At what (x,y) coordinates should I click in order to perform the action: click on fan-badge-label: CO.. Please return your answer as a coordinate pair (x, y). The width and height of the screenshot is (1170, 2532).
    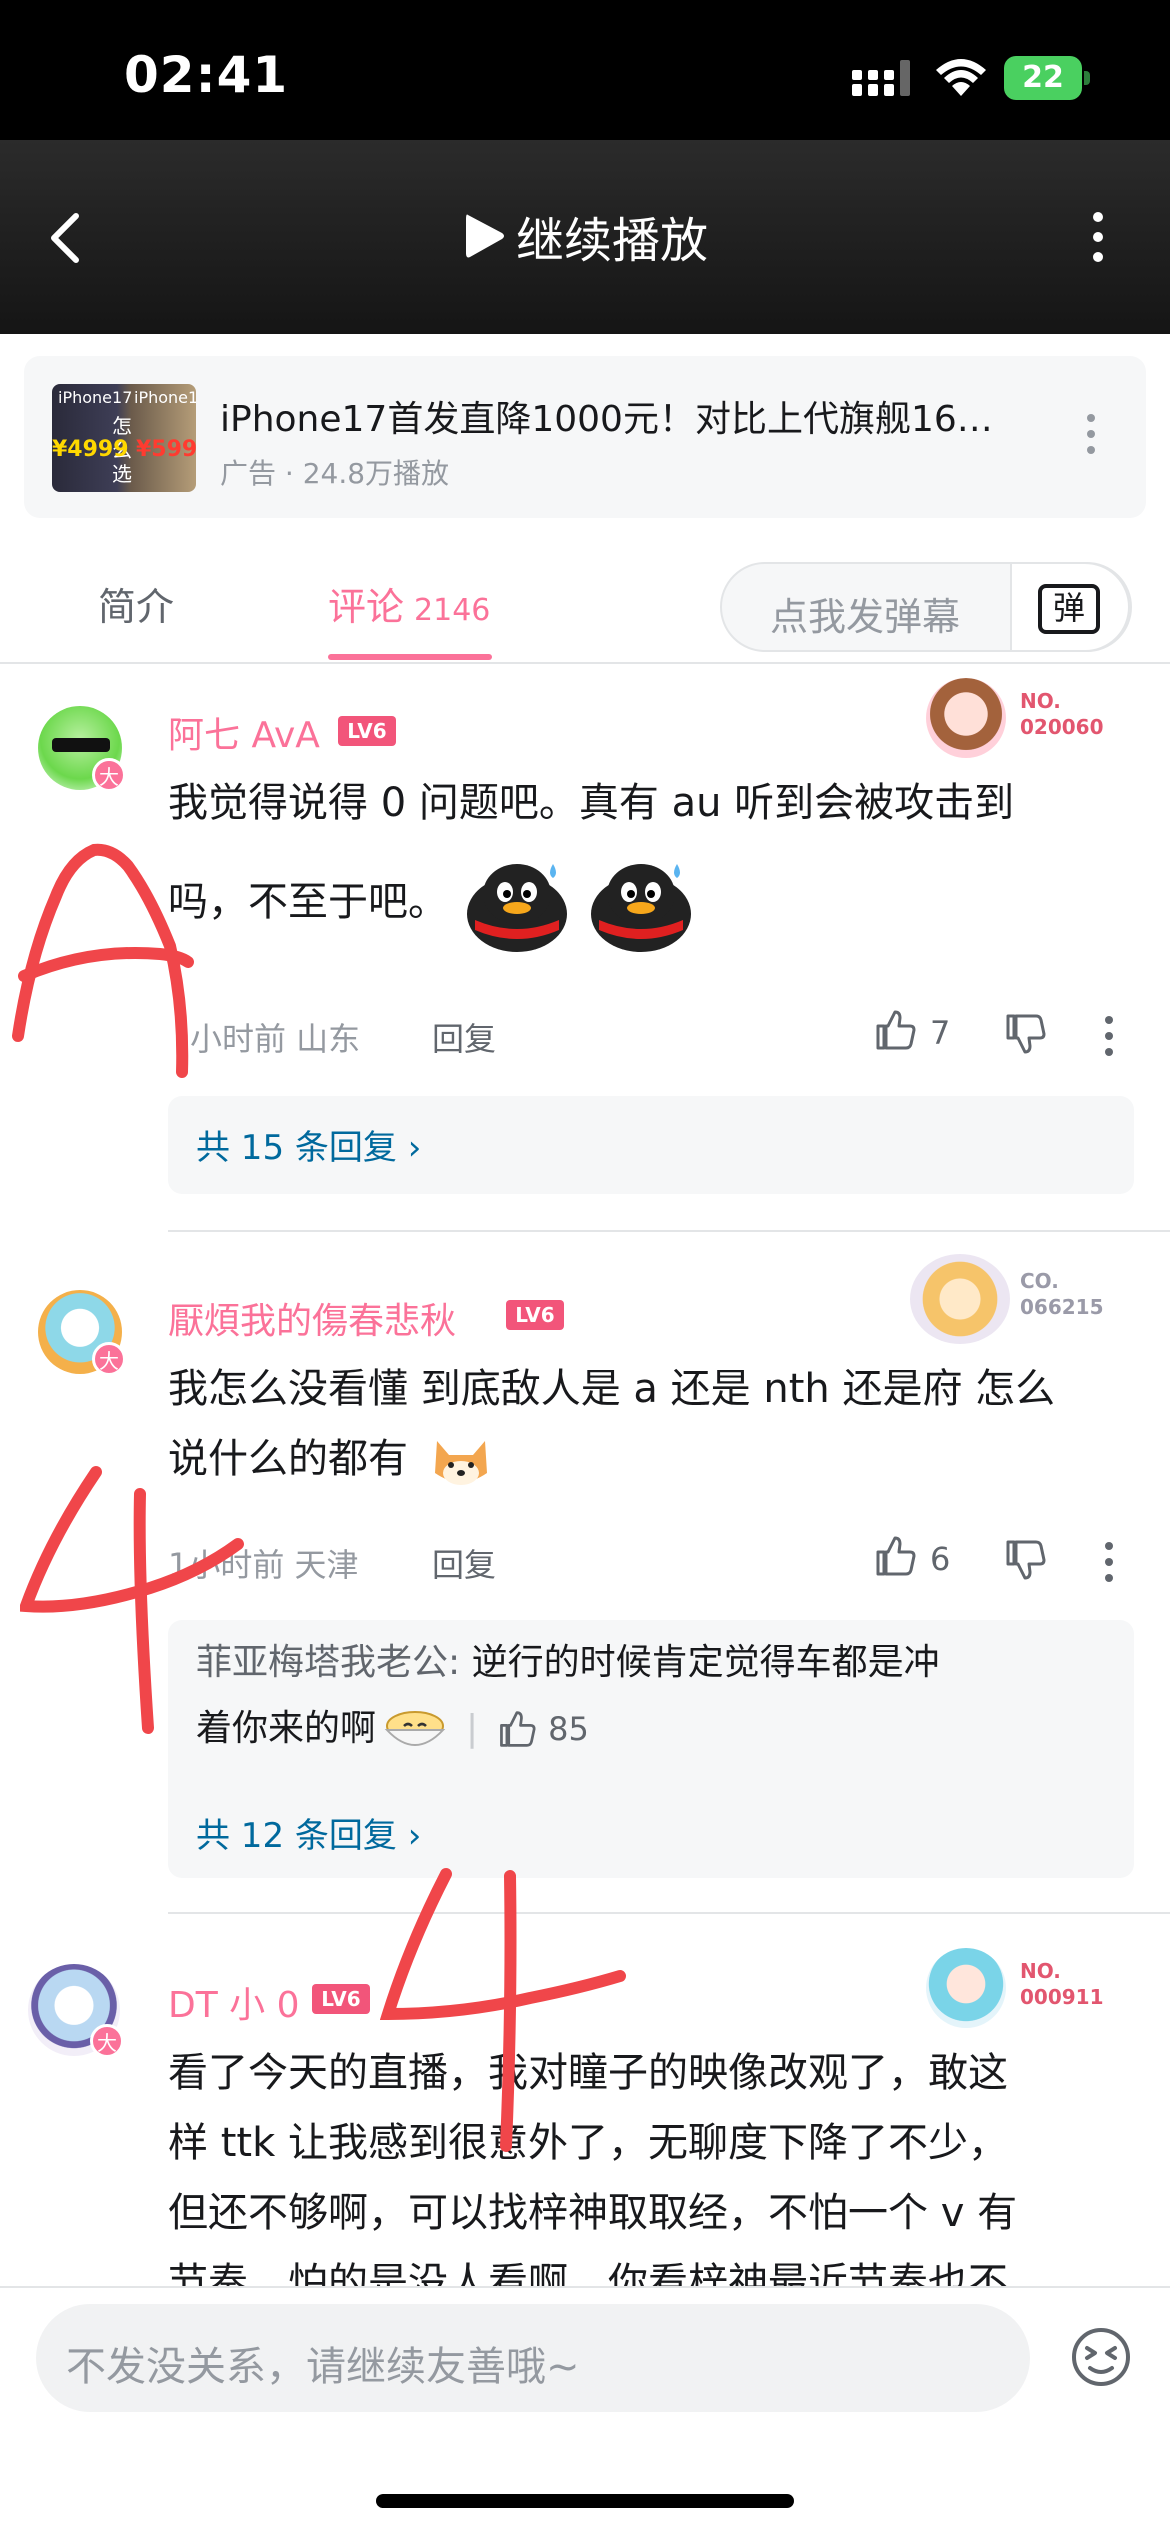
    Looking at the image, I should click on (1039, 1281).